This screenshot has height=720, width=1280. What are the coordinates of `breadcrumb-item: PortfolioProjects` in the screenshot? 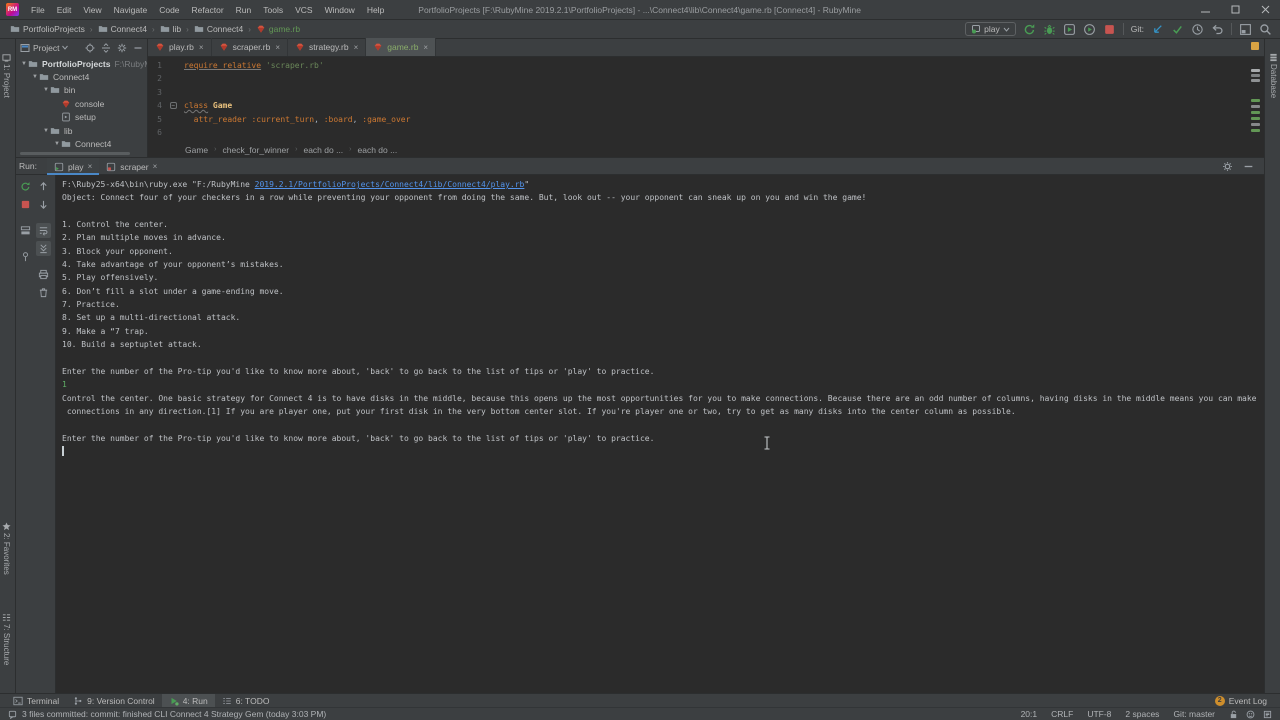 It's located at (47, 29).